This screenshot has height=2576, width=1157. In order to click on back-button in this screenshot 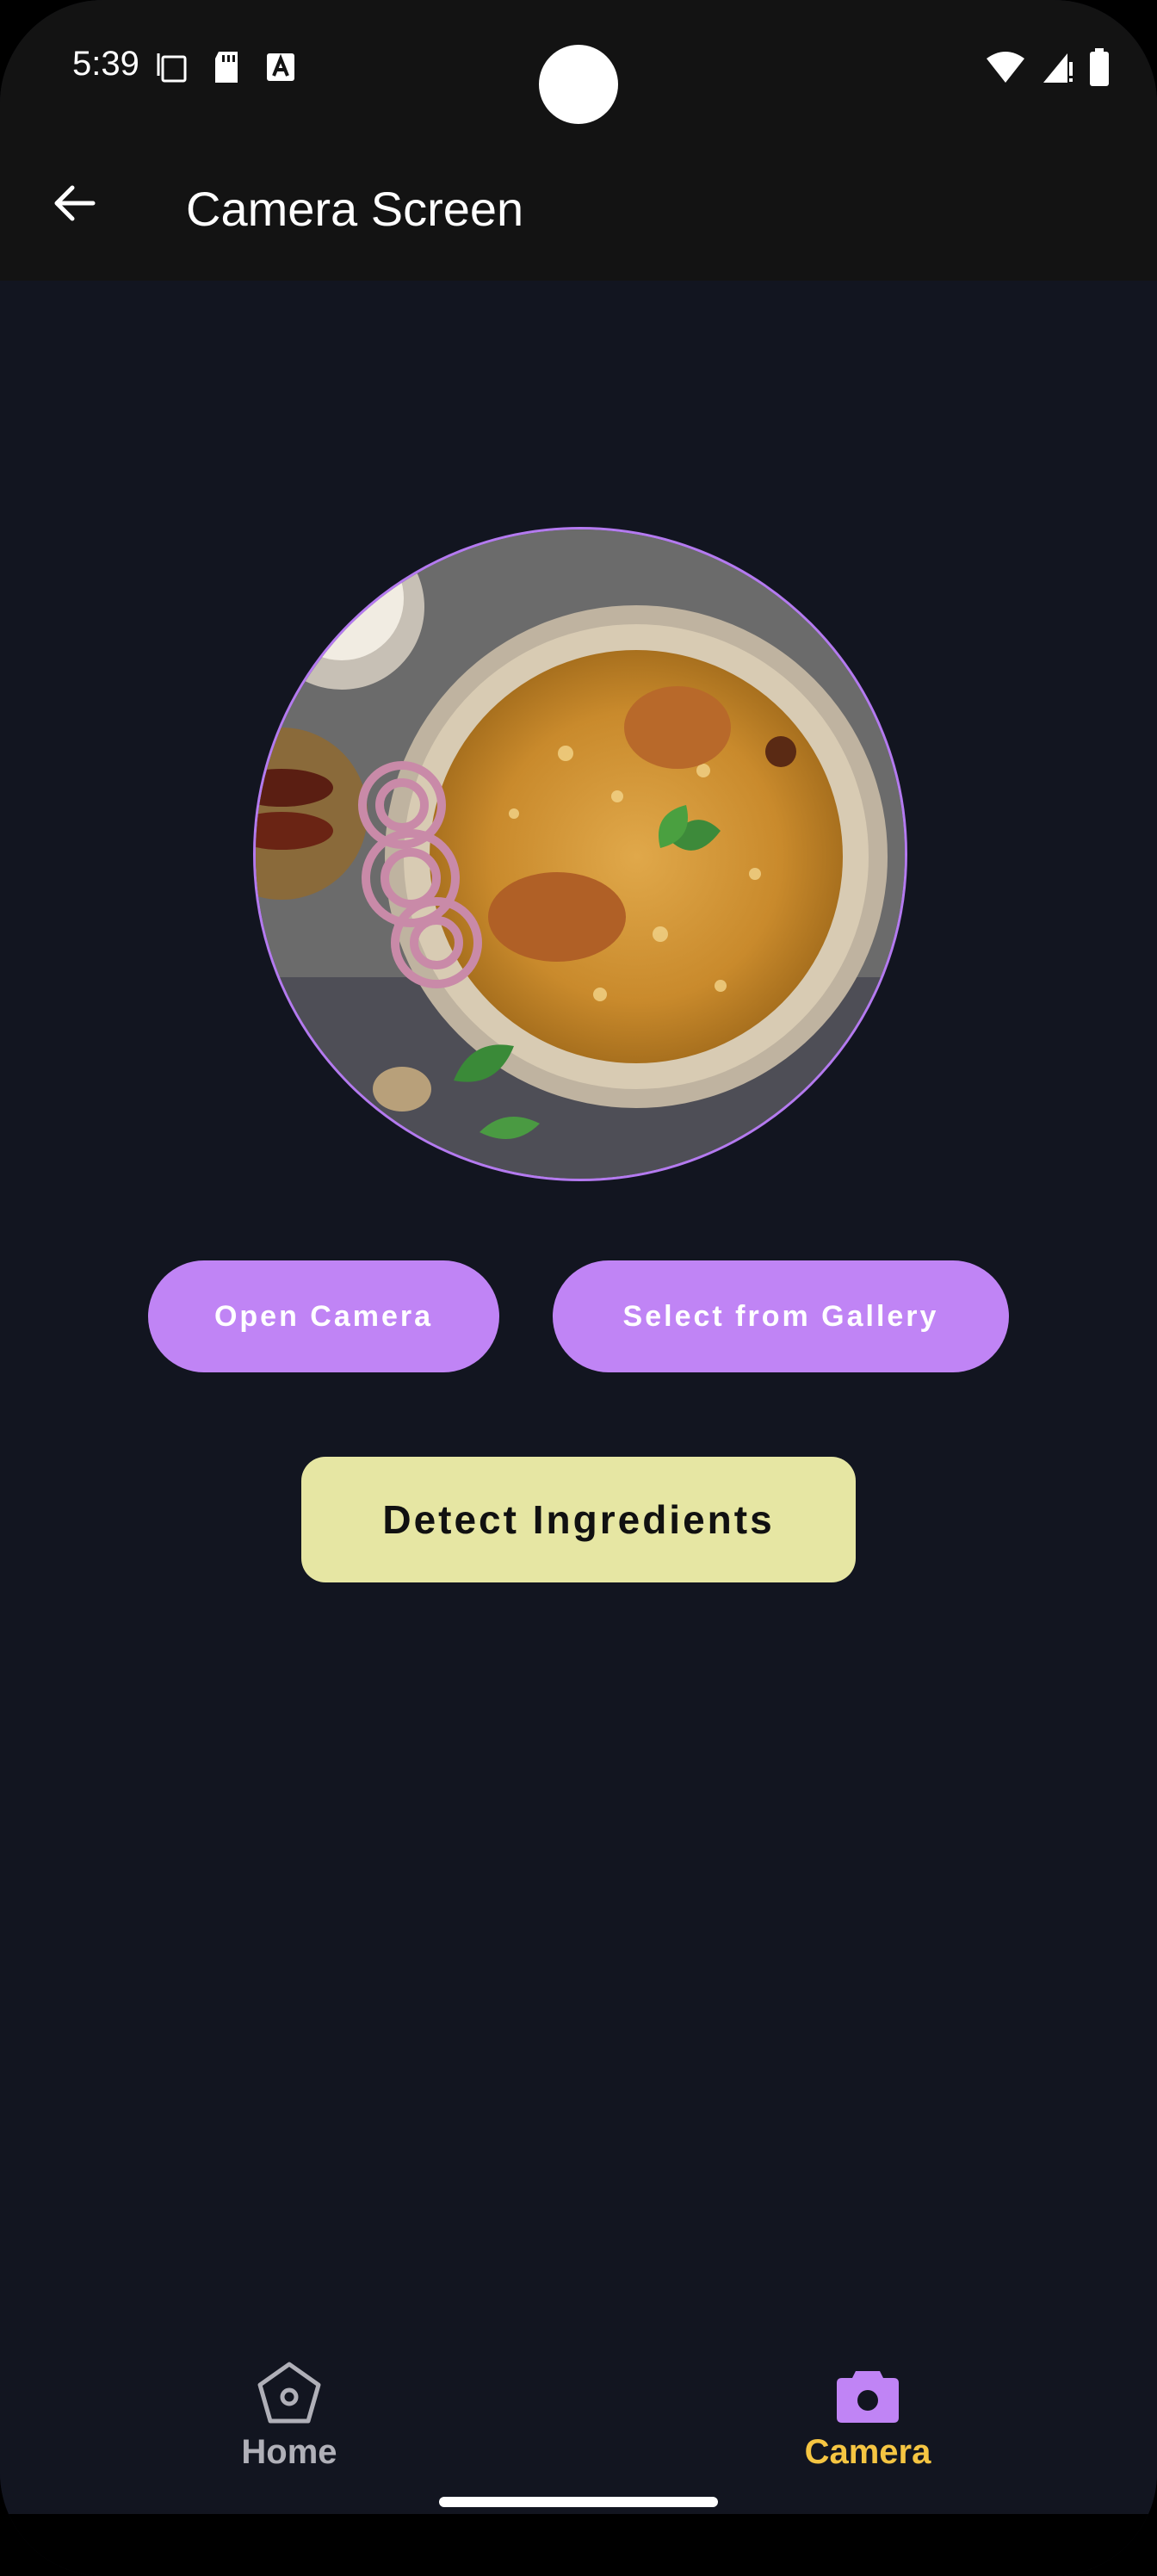, I will do `click(74, 204)`.